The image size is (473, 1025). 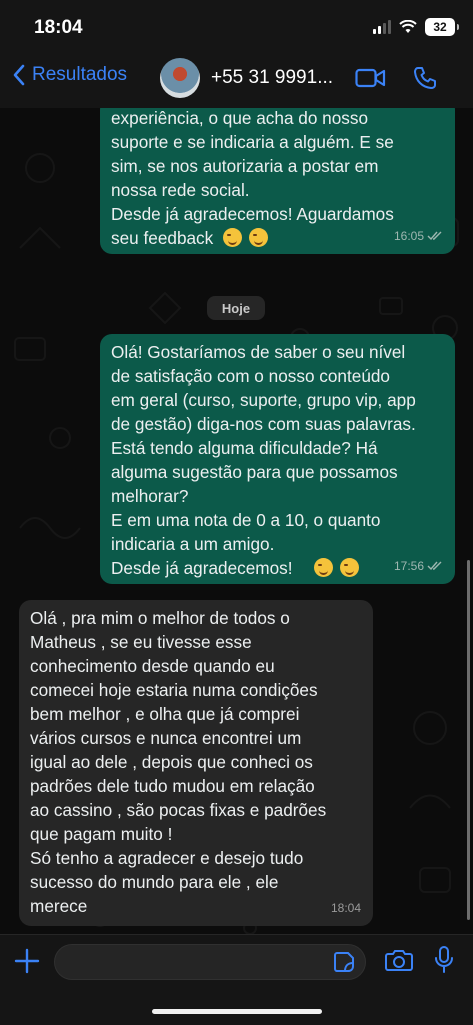 What do you see at coordinates (19, 75) in the screenshot?
I see `chevron-left-icon` at bounding box center [19, 75].